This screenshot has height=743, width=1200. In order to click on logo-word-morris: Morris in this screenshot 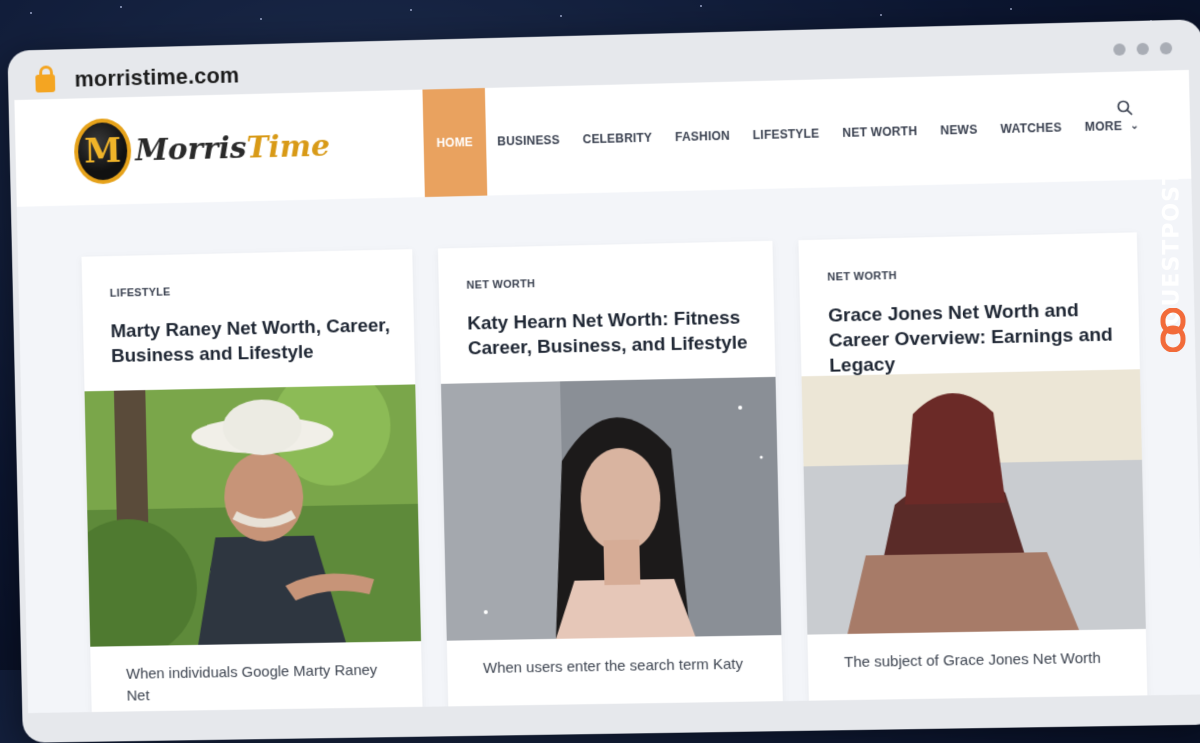, I will do `click(190, 149)`.